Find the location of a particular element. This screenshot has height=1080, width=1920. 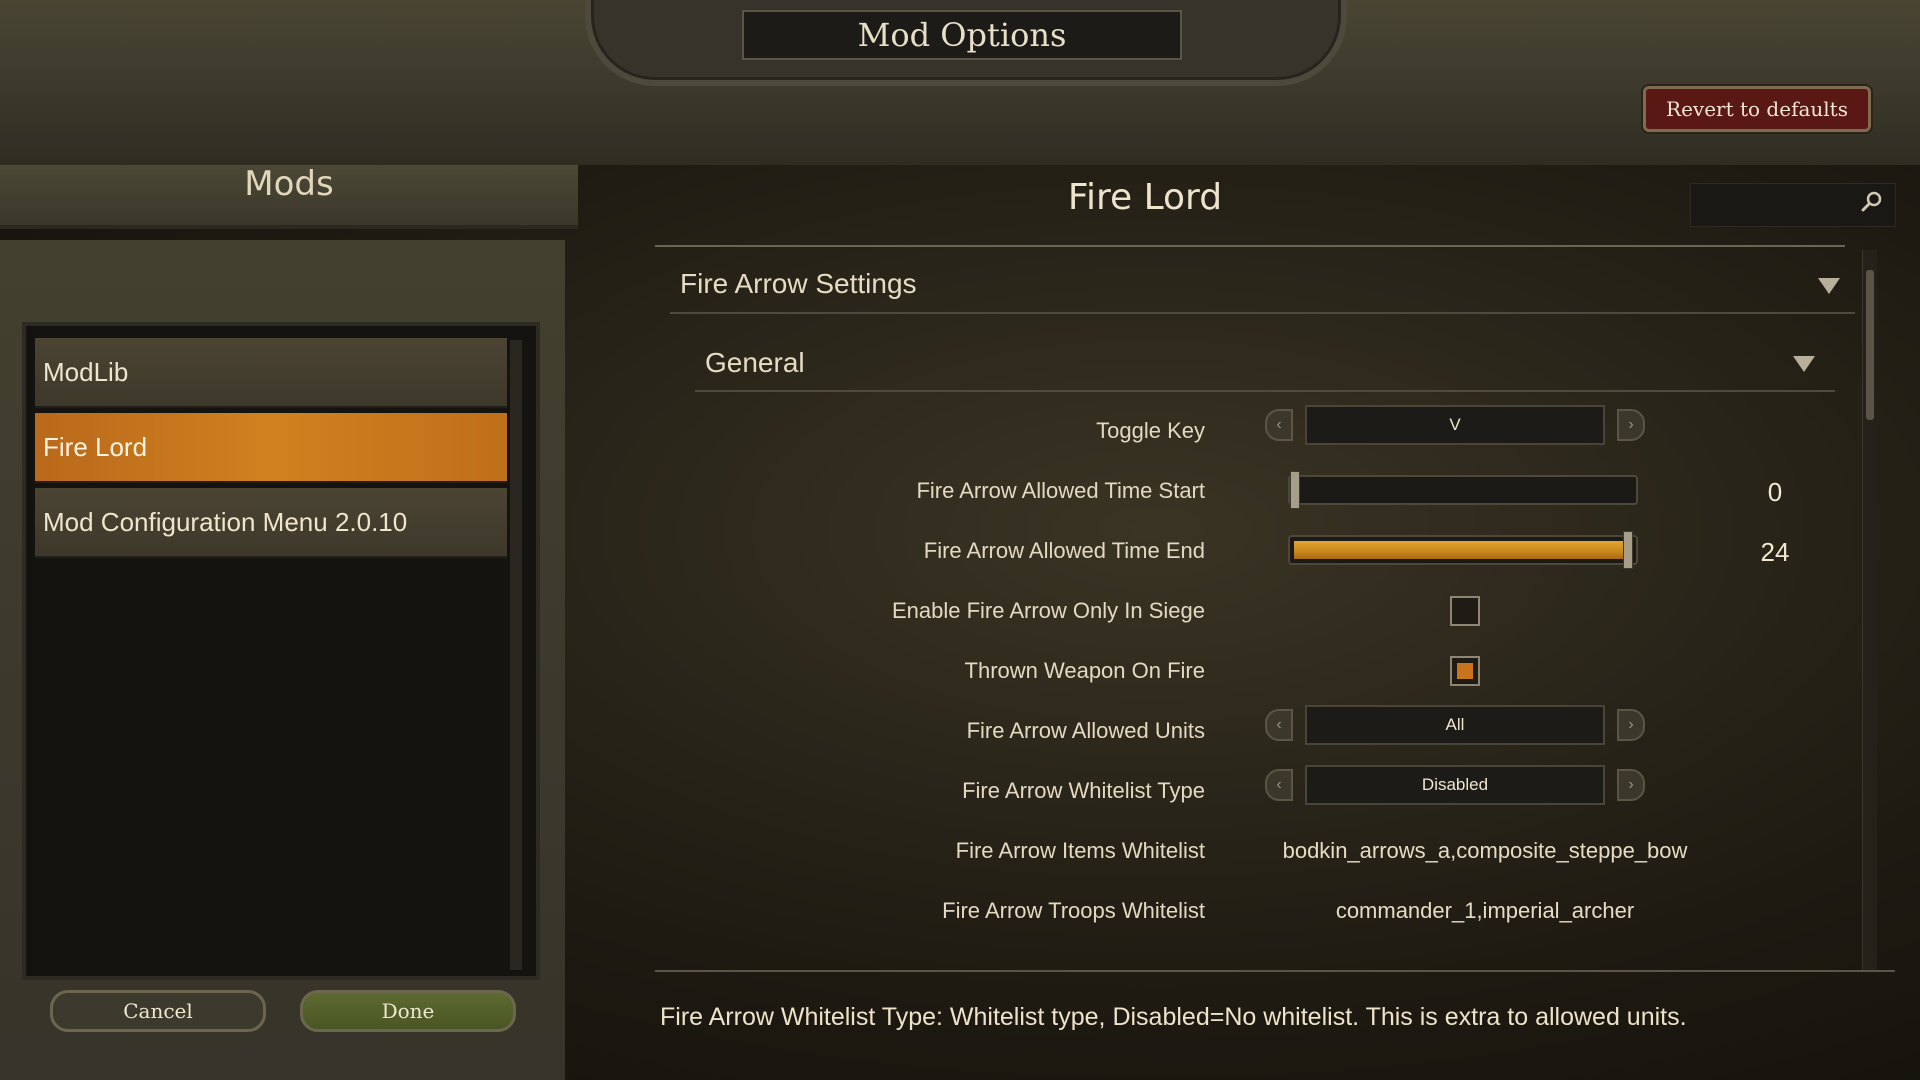

whitelist-type-selector: ‹ Disabled › is located at coordinates (1455, 785).